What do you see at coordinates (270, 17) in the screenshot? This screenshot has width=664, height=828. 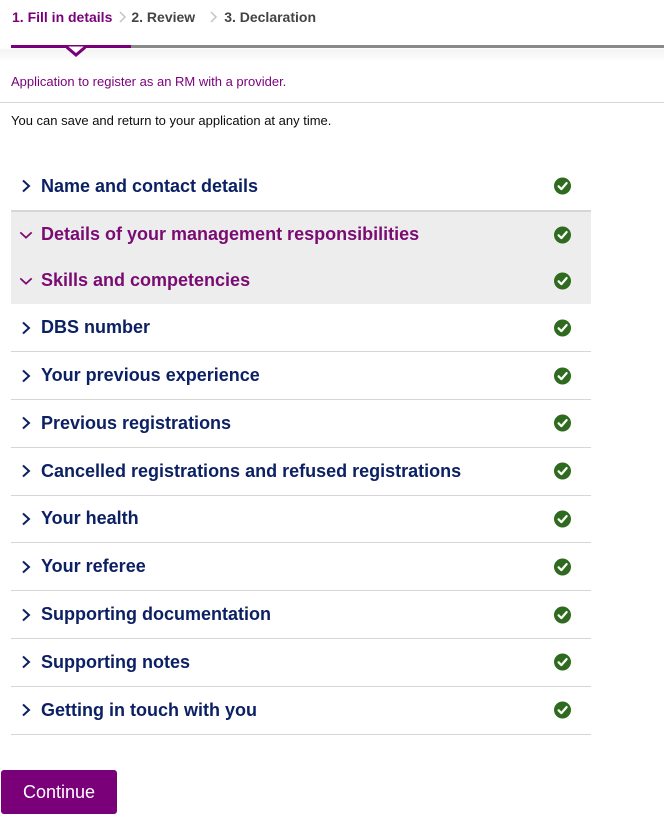 I see `step-declaration: 3. Declaration` at bounding box center [270, 17].